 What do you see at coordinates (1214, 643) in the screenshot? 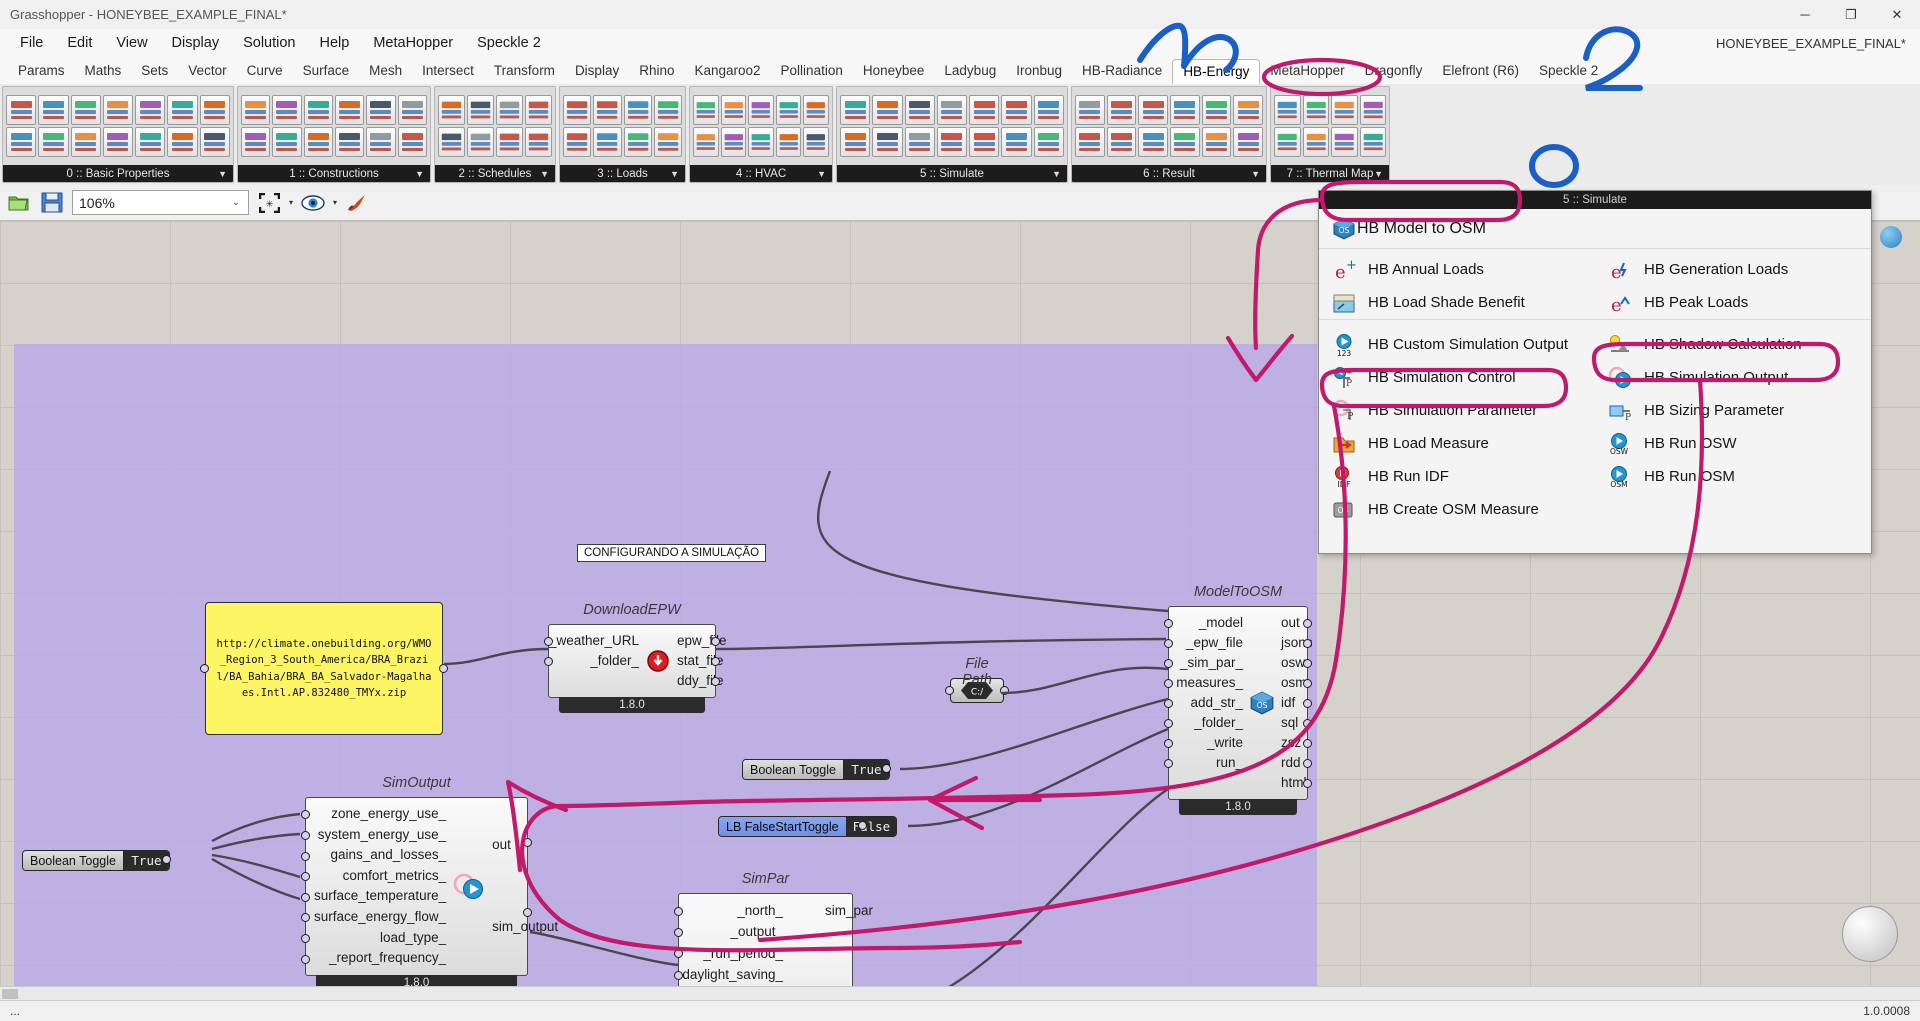
I see `input-port-epwfile: _epw_file` at bounding box center [1214, 643].